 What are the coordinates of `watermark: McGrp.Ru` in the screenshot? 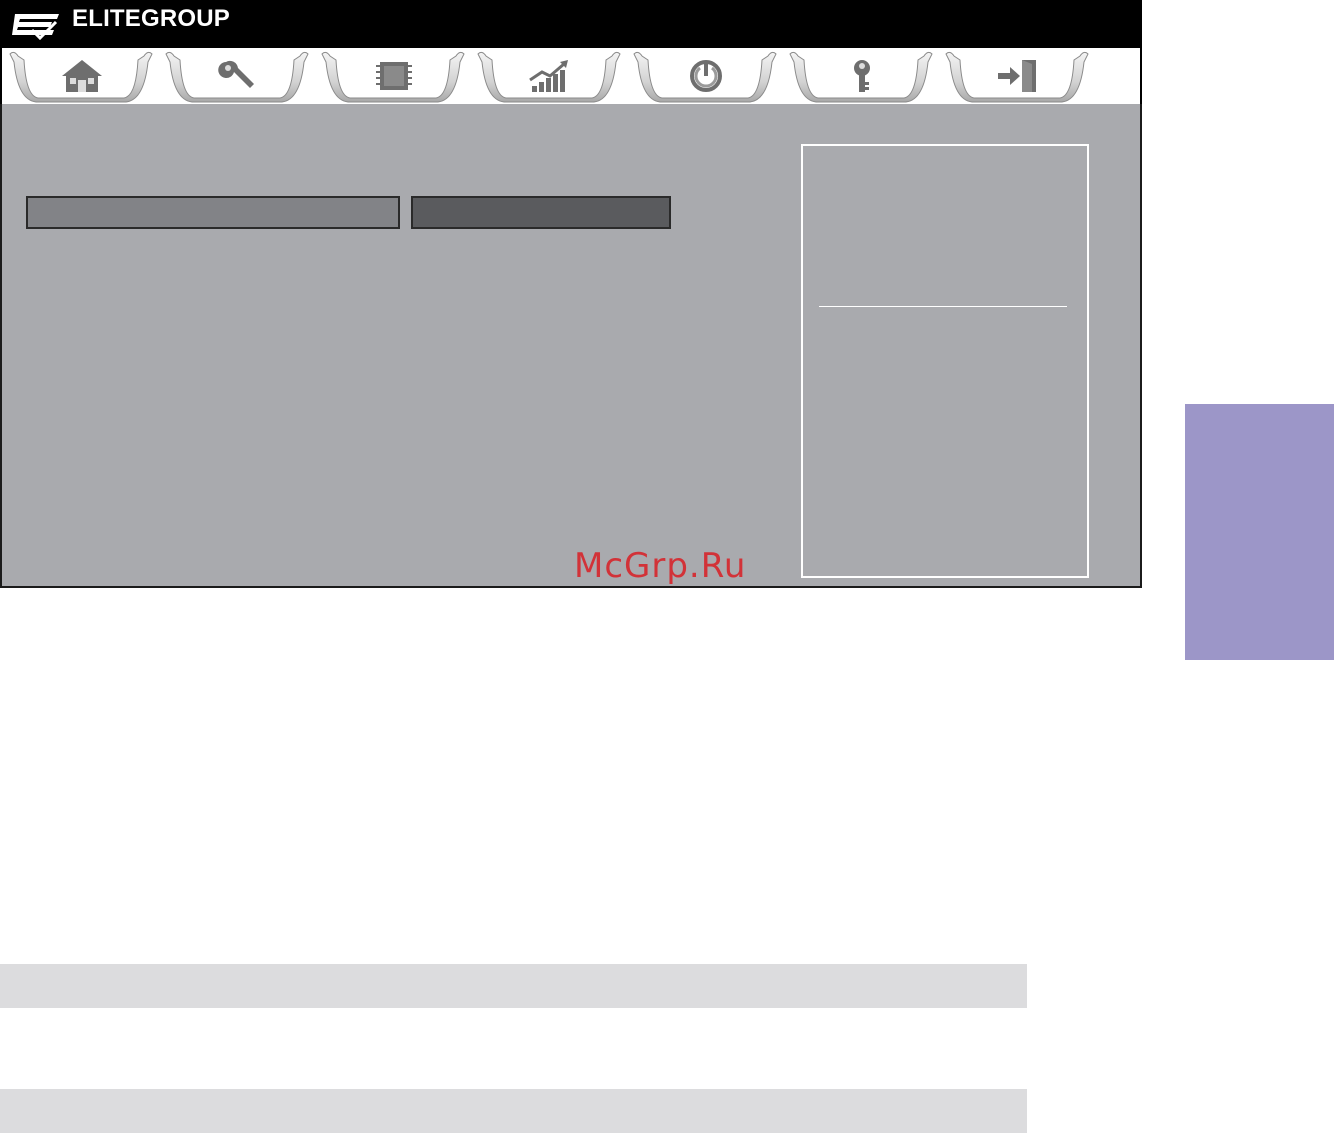 It's located at (660, 566).